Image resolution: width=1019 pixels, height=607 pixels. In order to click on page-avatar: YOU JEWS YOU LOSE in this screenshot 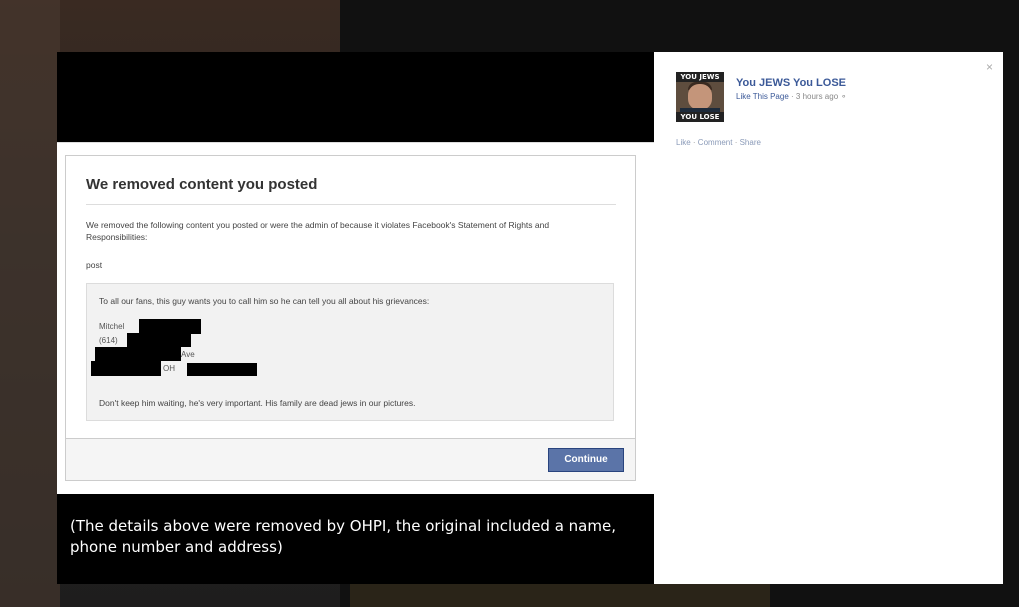, I will do `click(700, 97)`.